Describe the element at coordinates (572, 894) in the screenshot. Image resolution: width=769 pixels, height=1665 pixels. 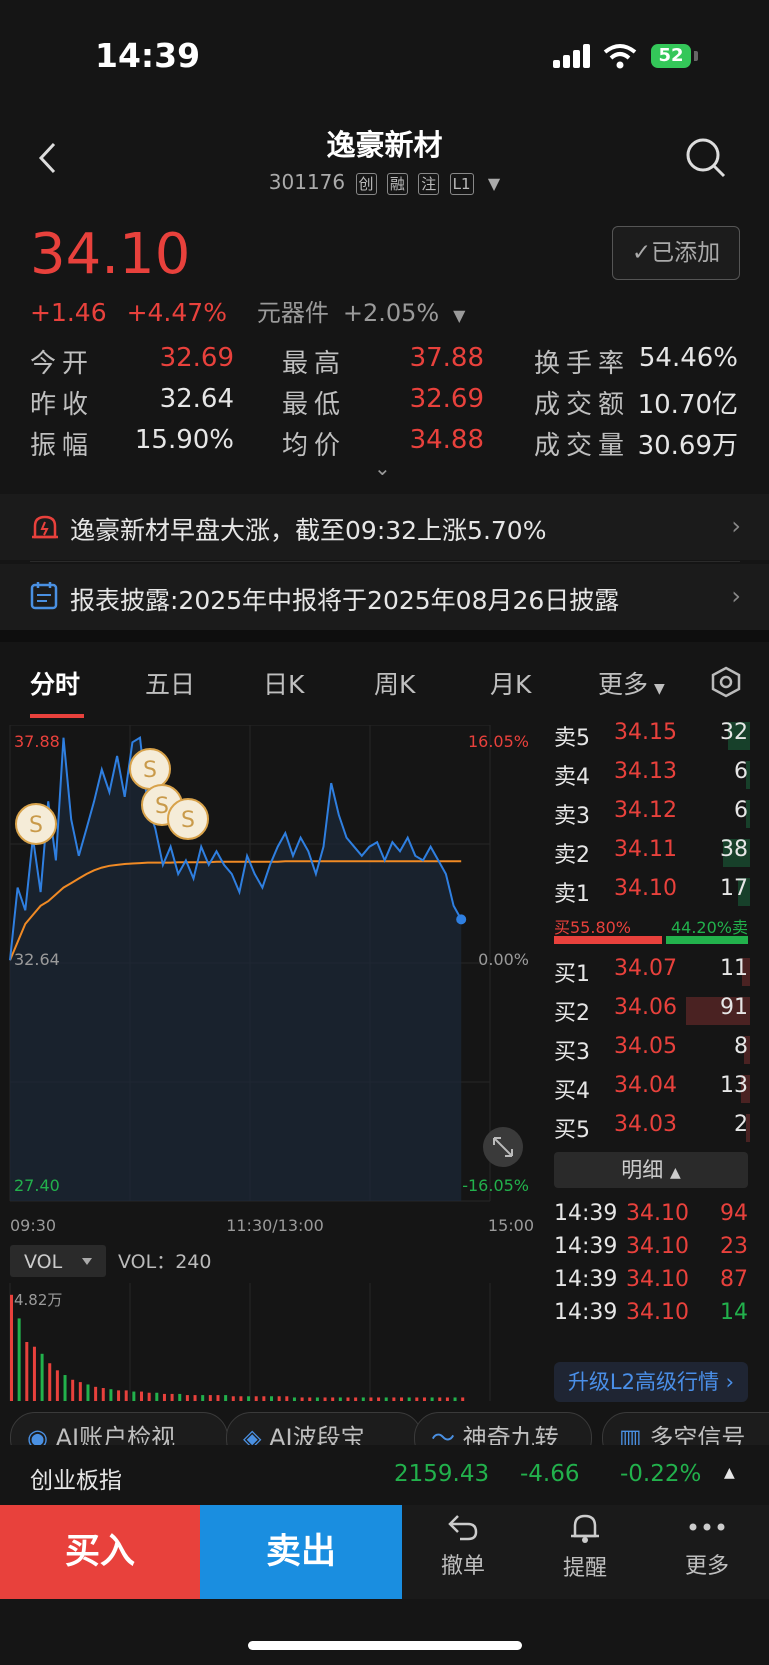
I see `orderbook-sell-label: 卖1` at that location.